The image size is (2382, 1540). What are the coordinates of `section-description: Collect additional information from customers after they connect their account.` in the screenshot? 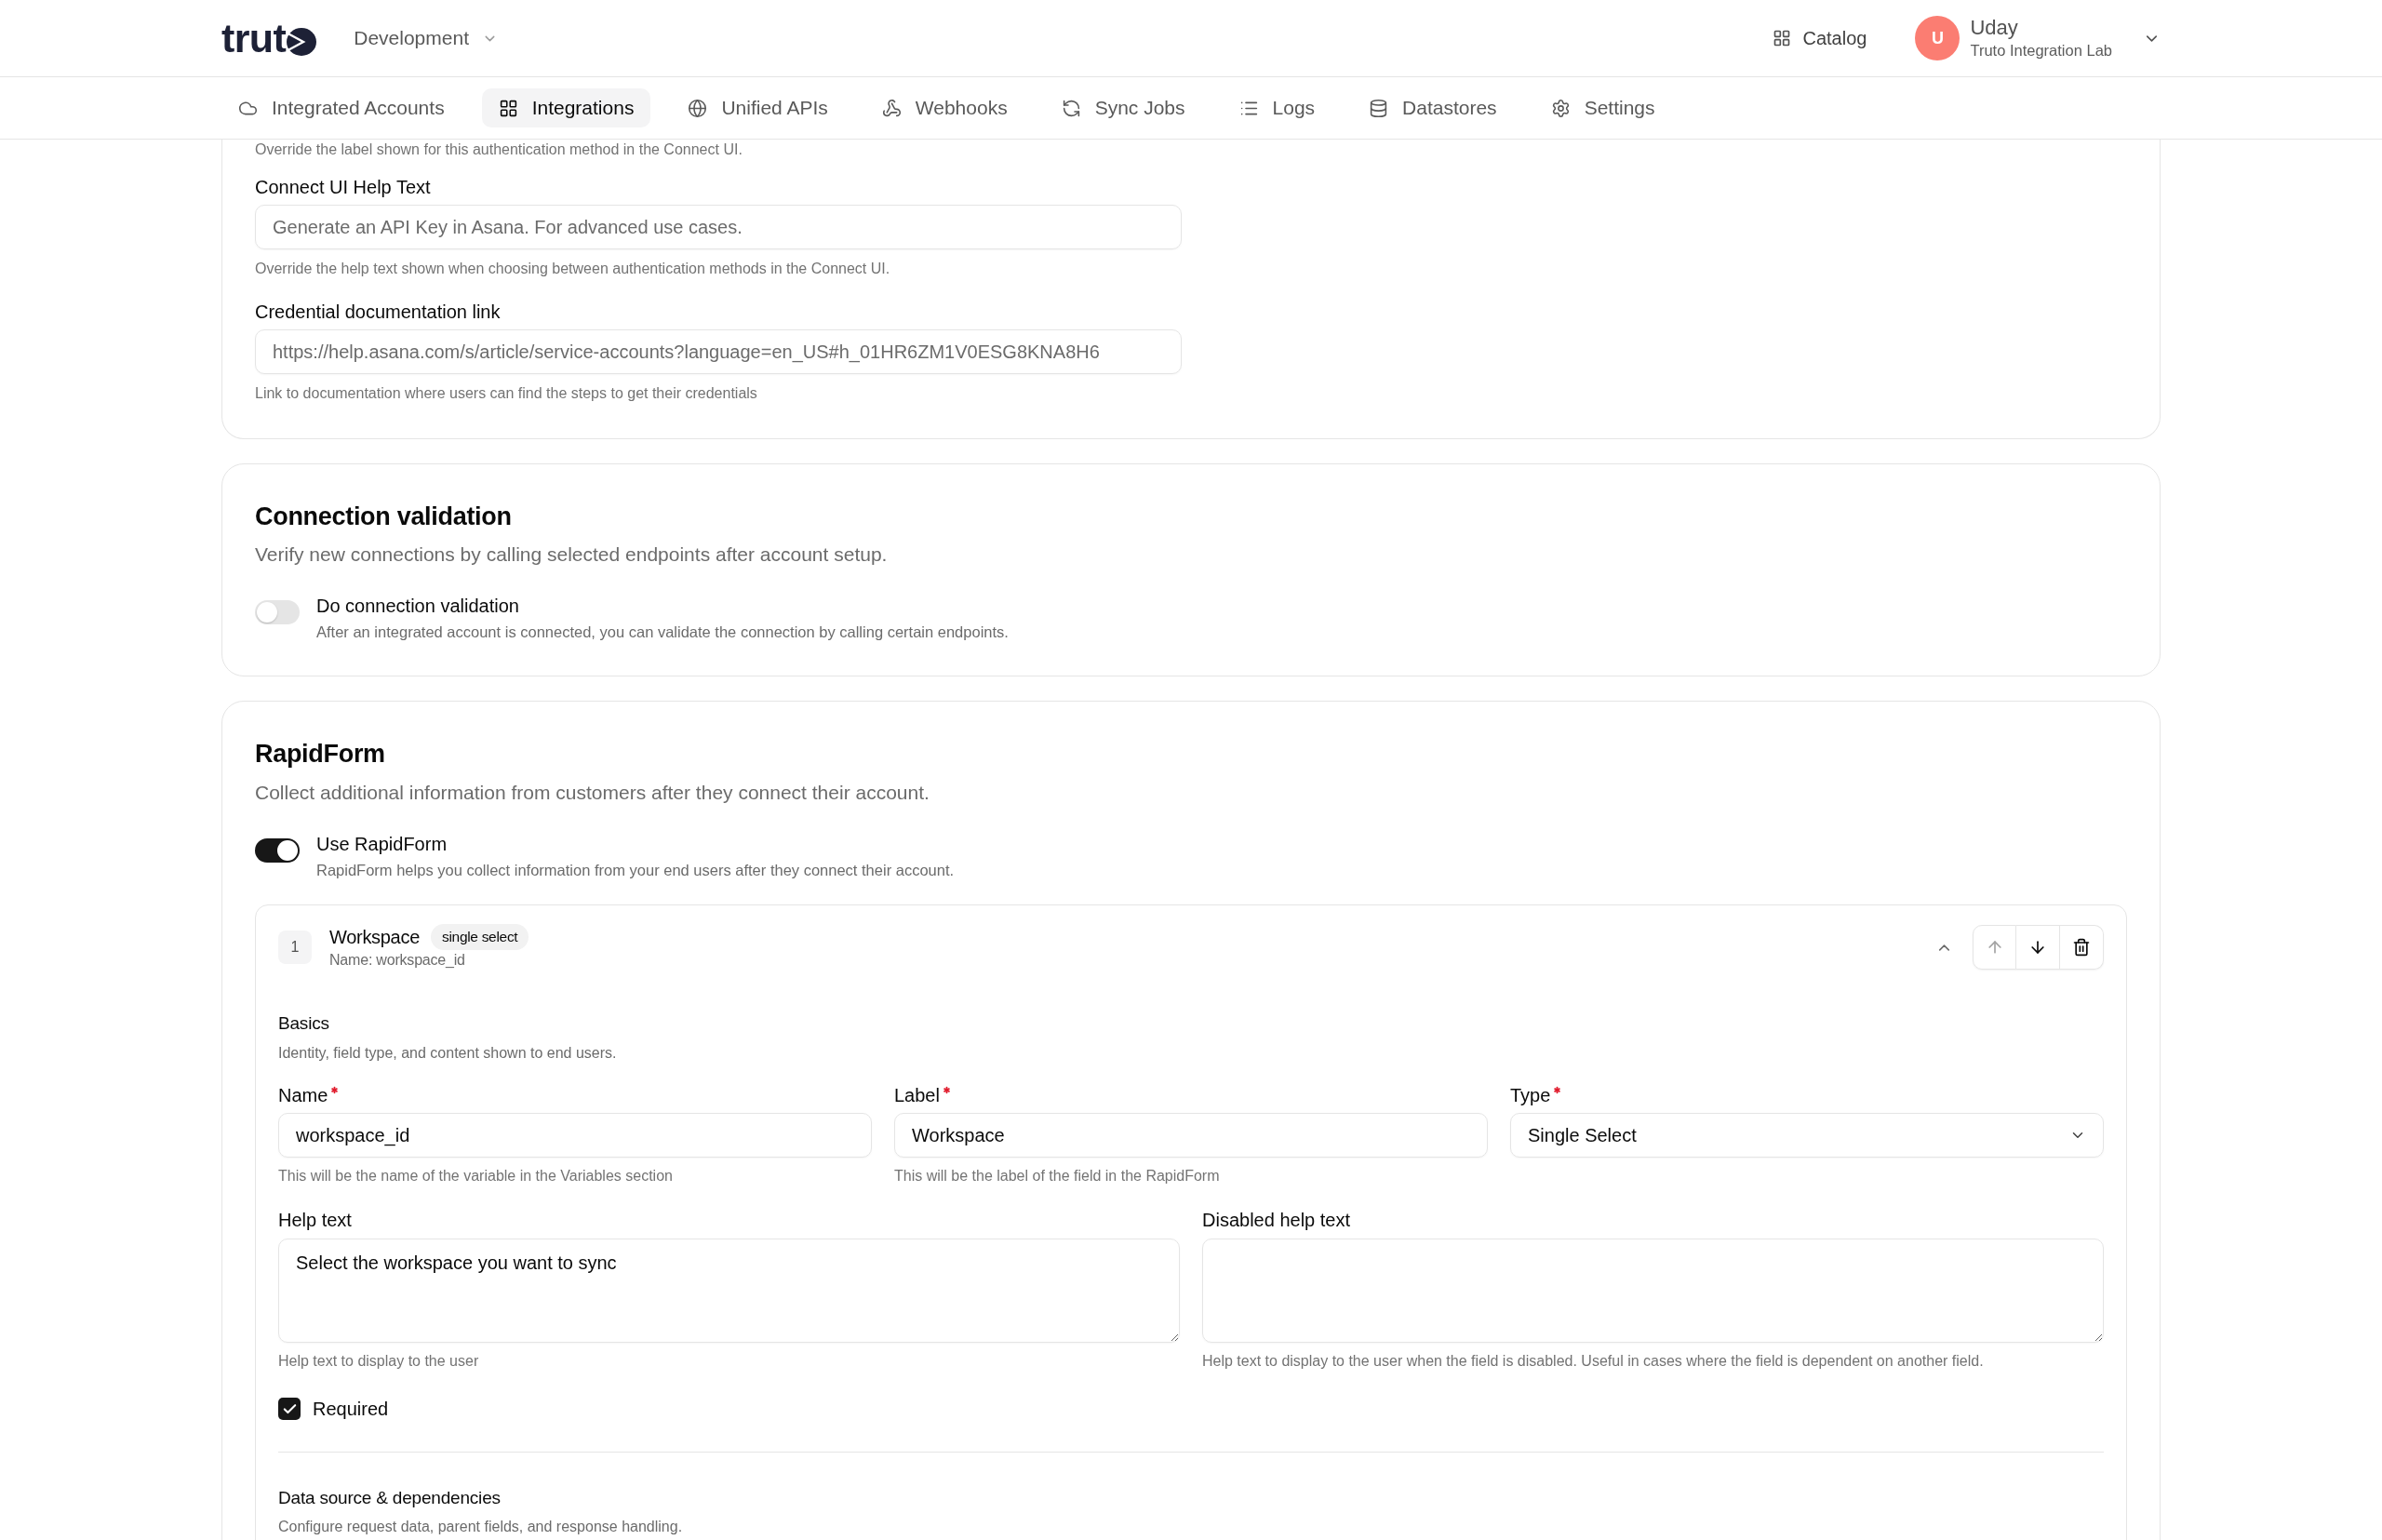 It's located at (592, 793).